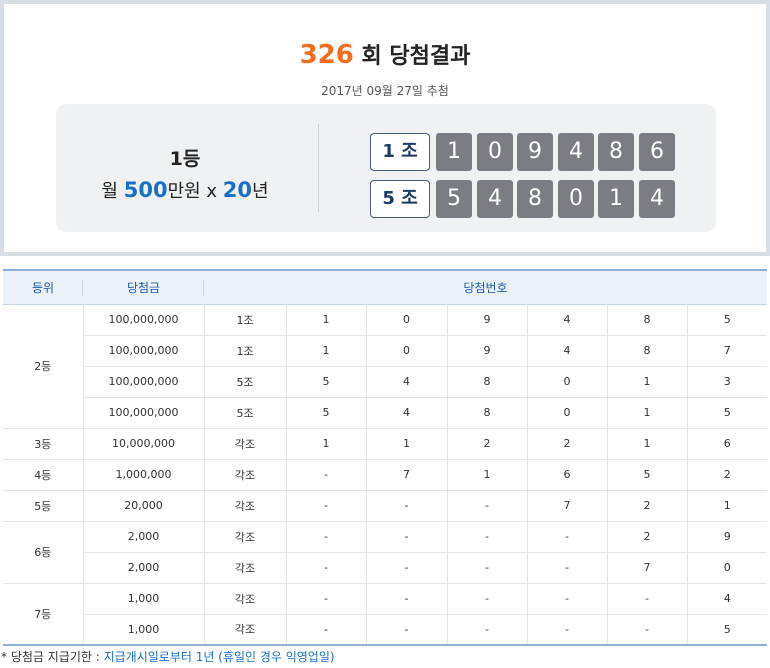 The width and height of the screenshot is (770, 668). Describe the element at coordinates (43, 366) in the screenshot. I see `rank-cell: 2등` at that location.